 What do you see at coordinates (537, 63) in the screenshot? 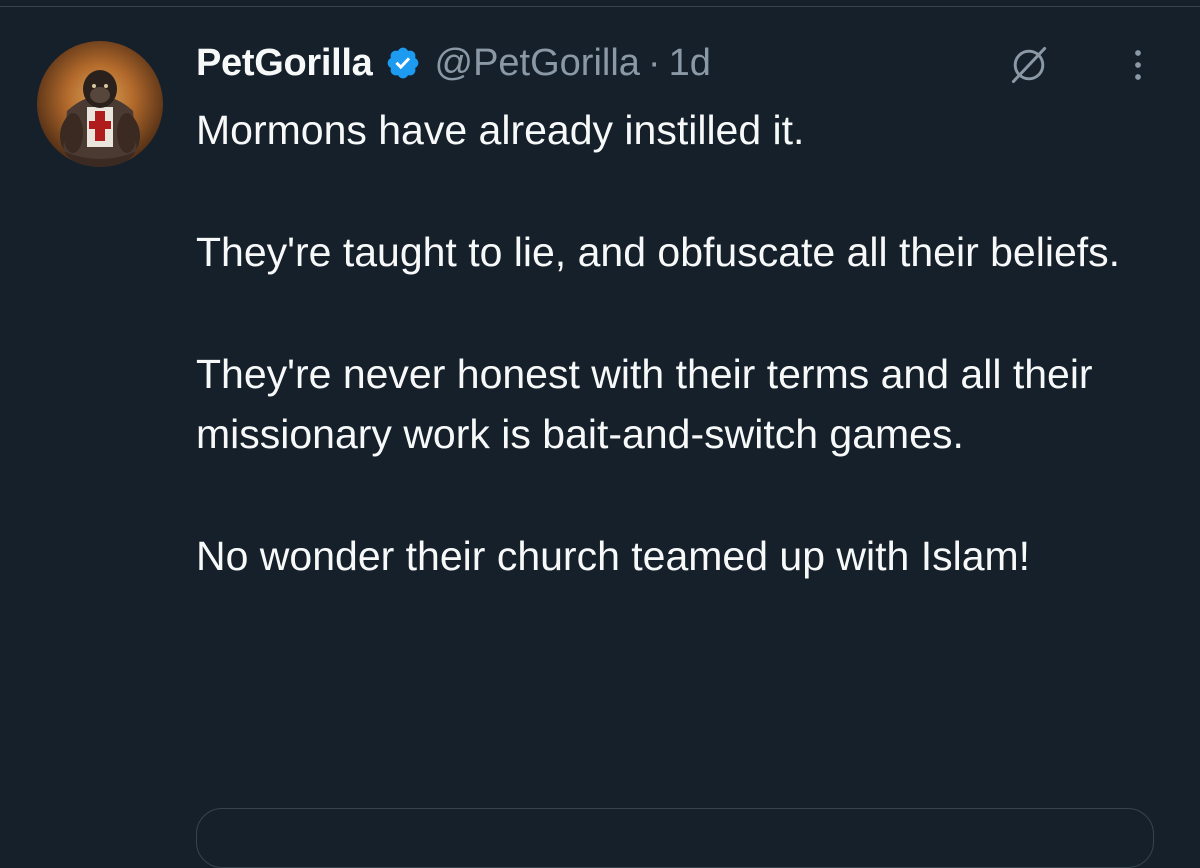
I see `user-handle: @PetGorilla` at bounding box center [537, 63].